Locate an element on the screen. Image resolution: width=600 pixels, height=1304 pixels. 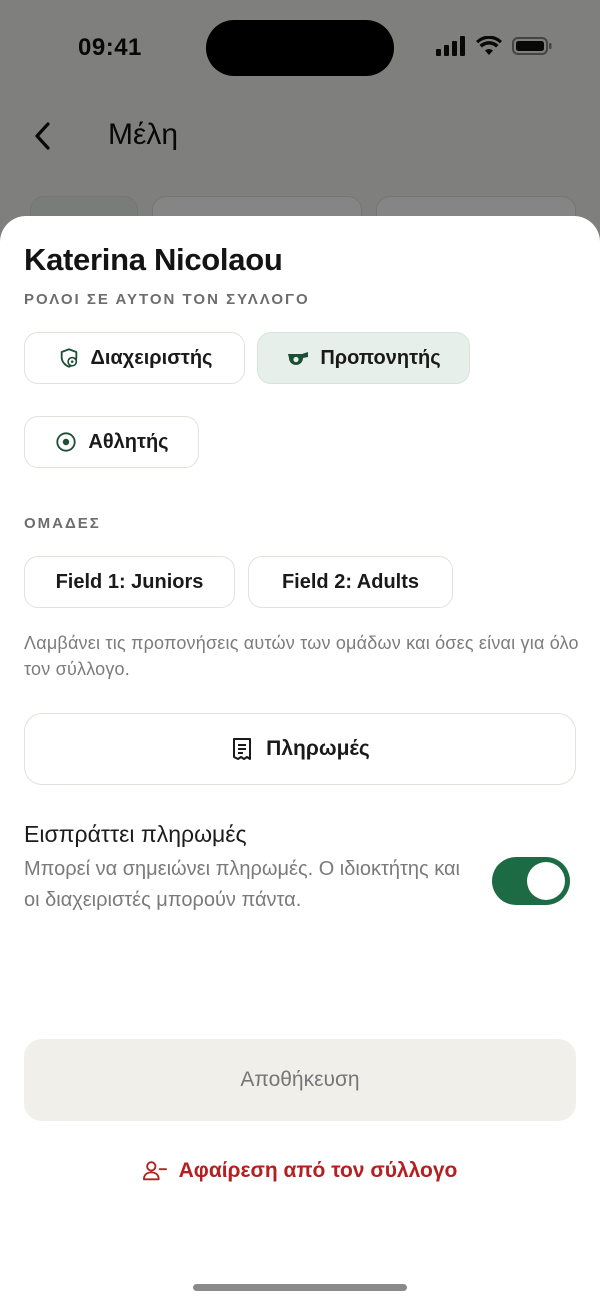
collects-payments-toggle is located at coordinates (531, 881).